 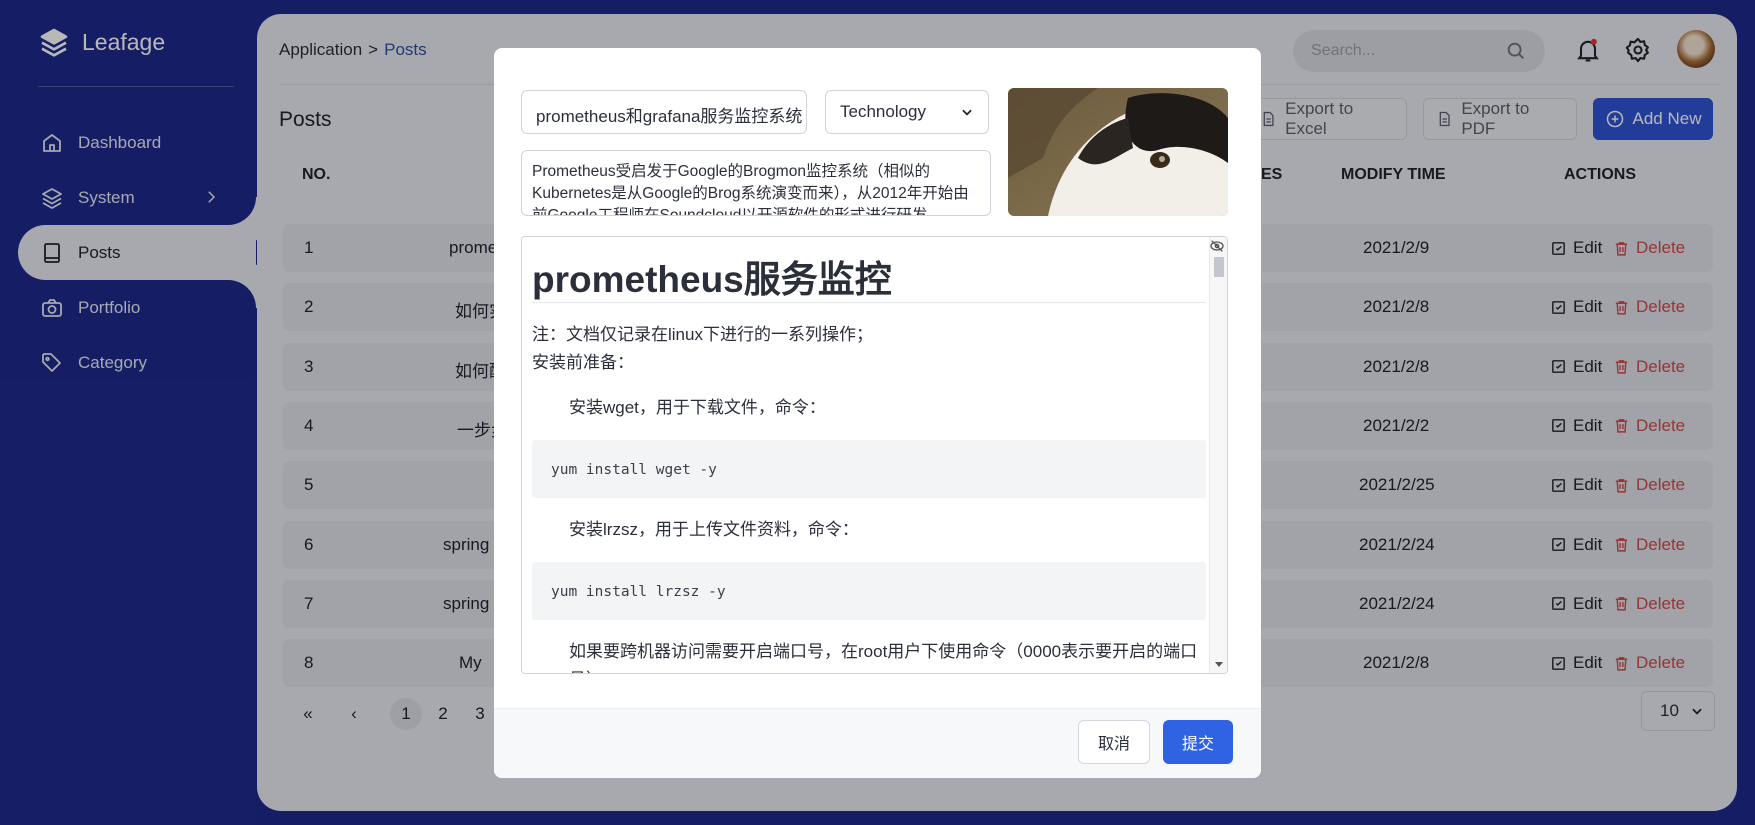 I want to click on category-select: Technology, so click(x=907, y=112).